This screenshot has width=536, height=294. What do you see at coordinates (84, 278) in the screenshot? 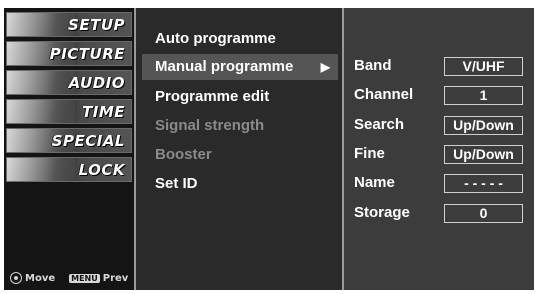
I see `menu-key-icon: MENU` at bounding box center [84, 278].